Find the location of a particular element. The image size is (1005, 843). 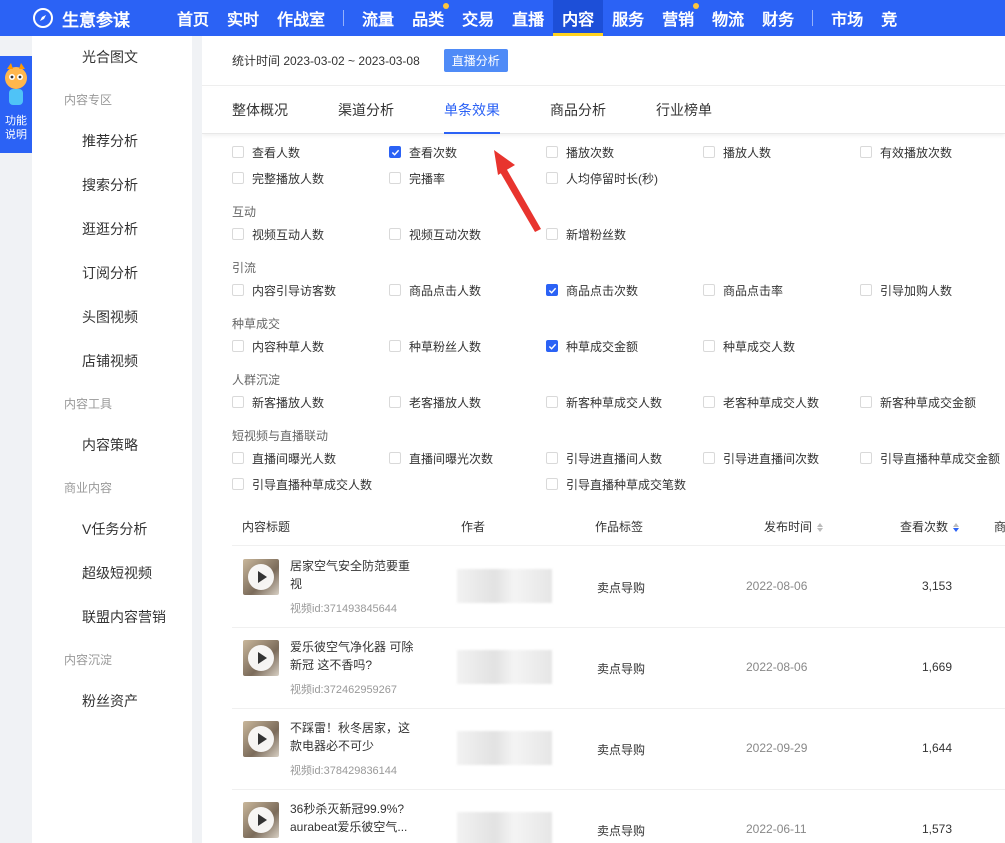

nav-item-5: 交易 is located at coordinates (478, 18).